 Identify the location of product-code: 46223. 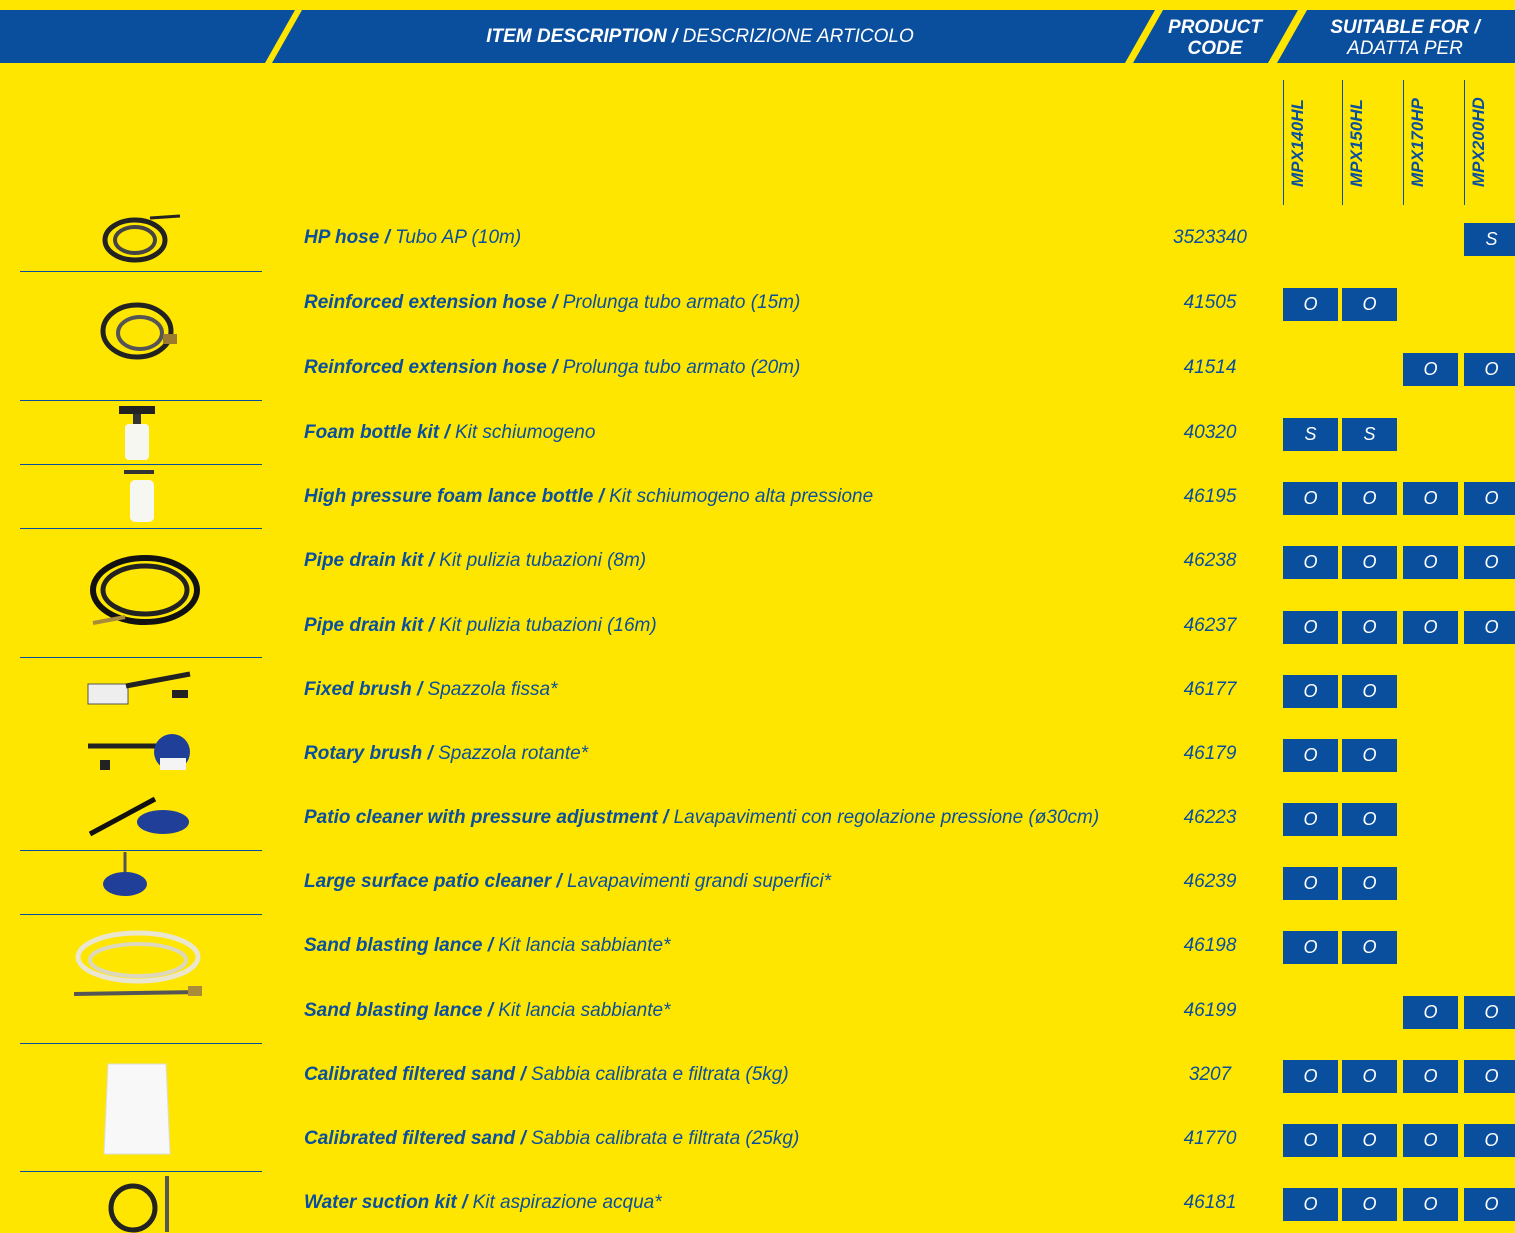
(1210, 817).